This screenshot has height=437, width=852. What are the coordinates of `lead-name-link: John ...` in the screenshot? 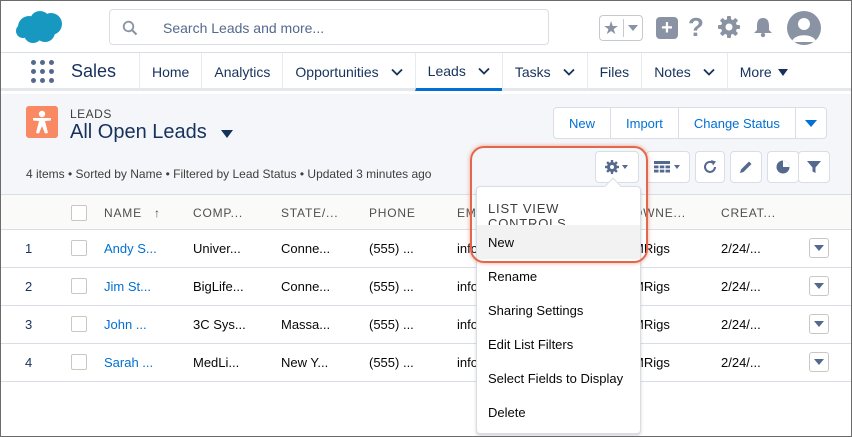 It's located at (125, 324).